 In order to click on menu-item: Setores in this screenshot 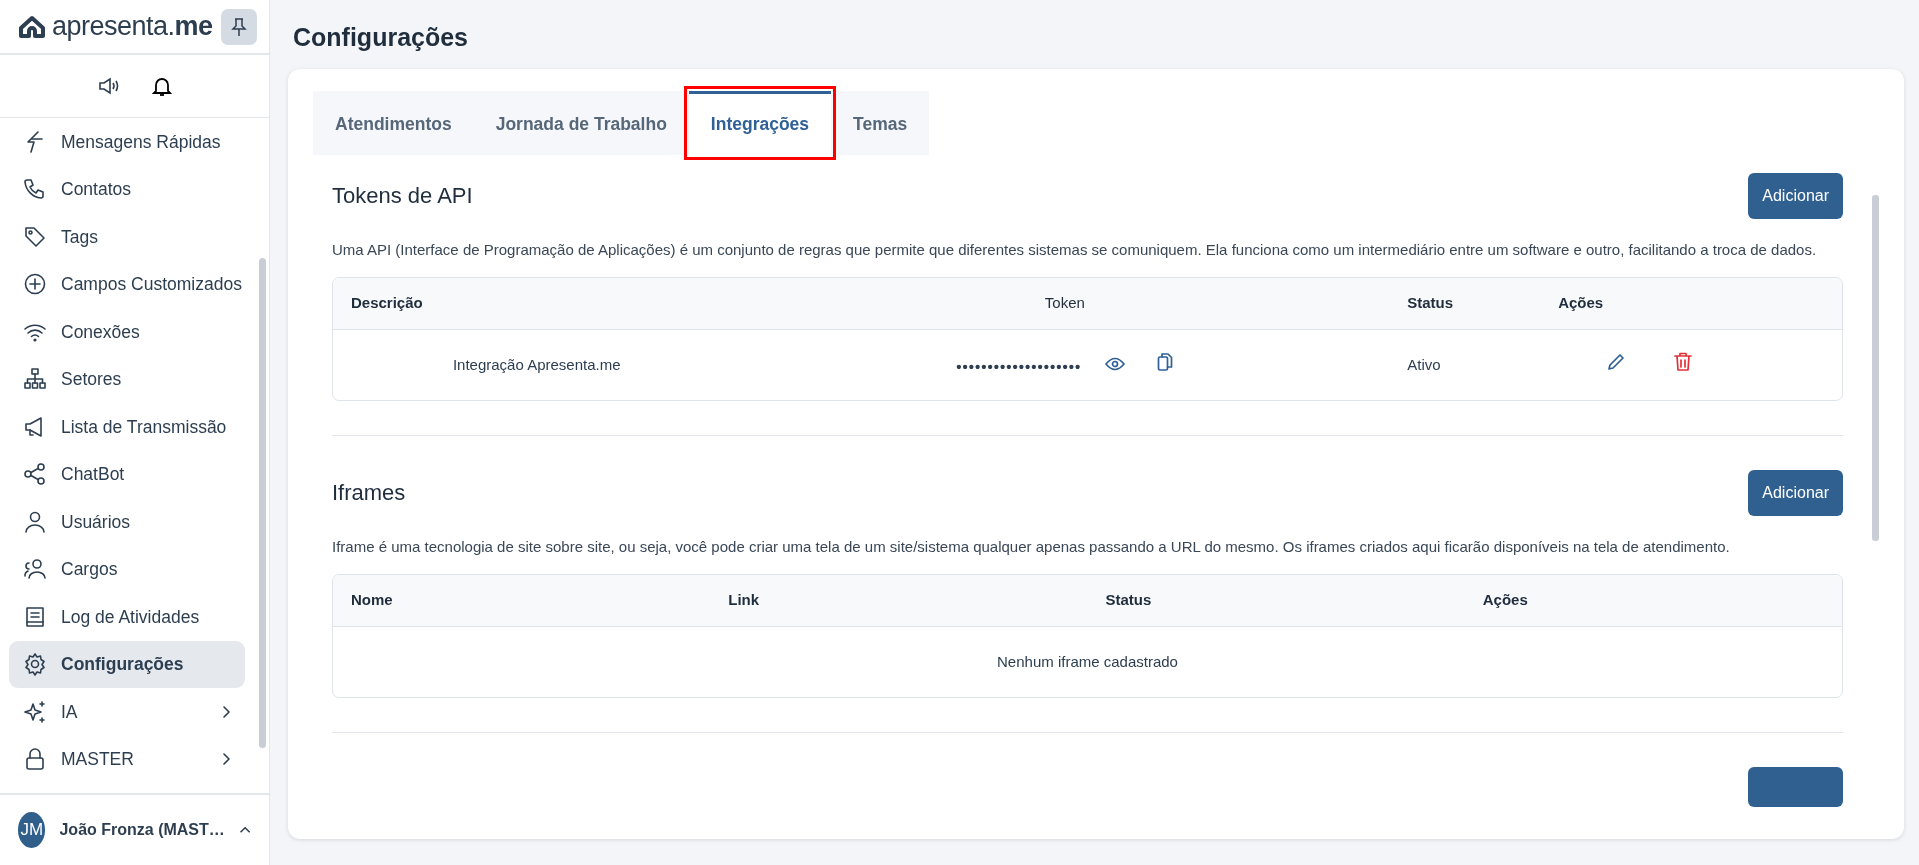, I will do `click(127, 379)`.